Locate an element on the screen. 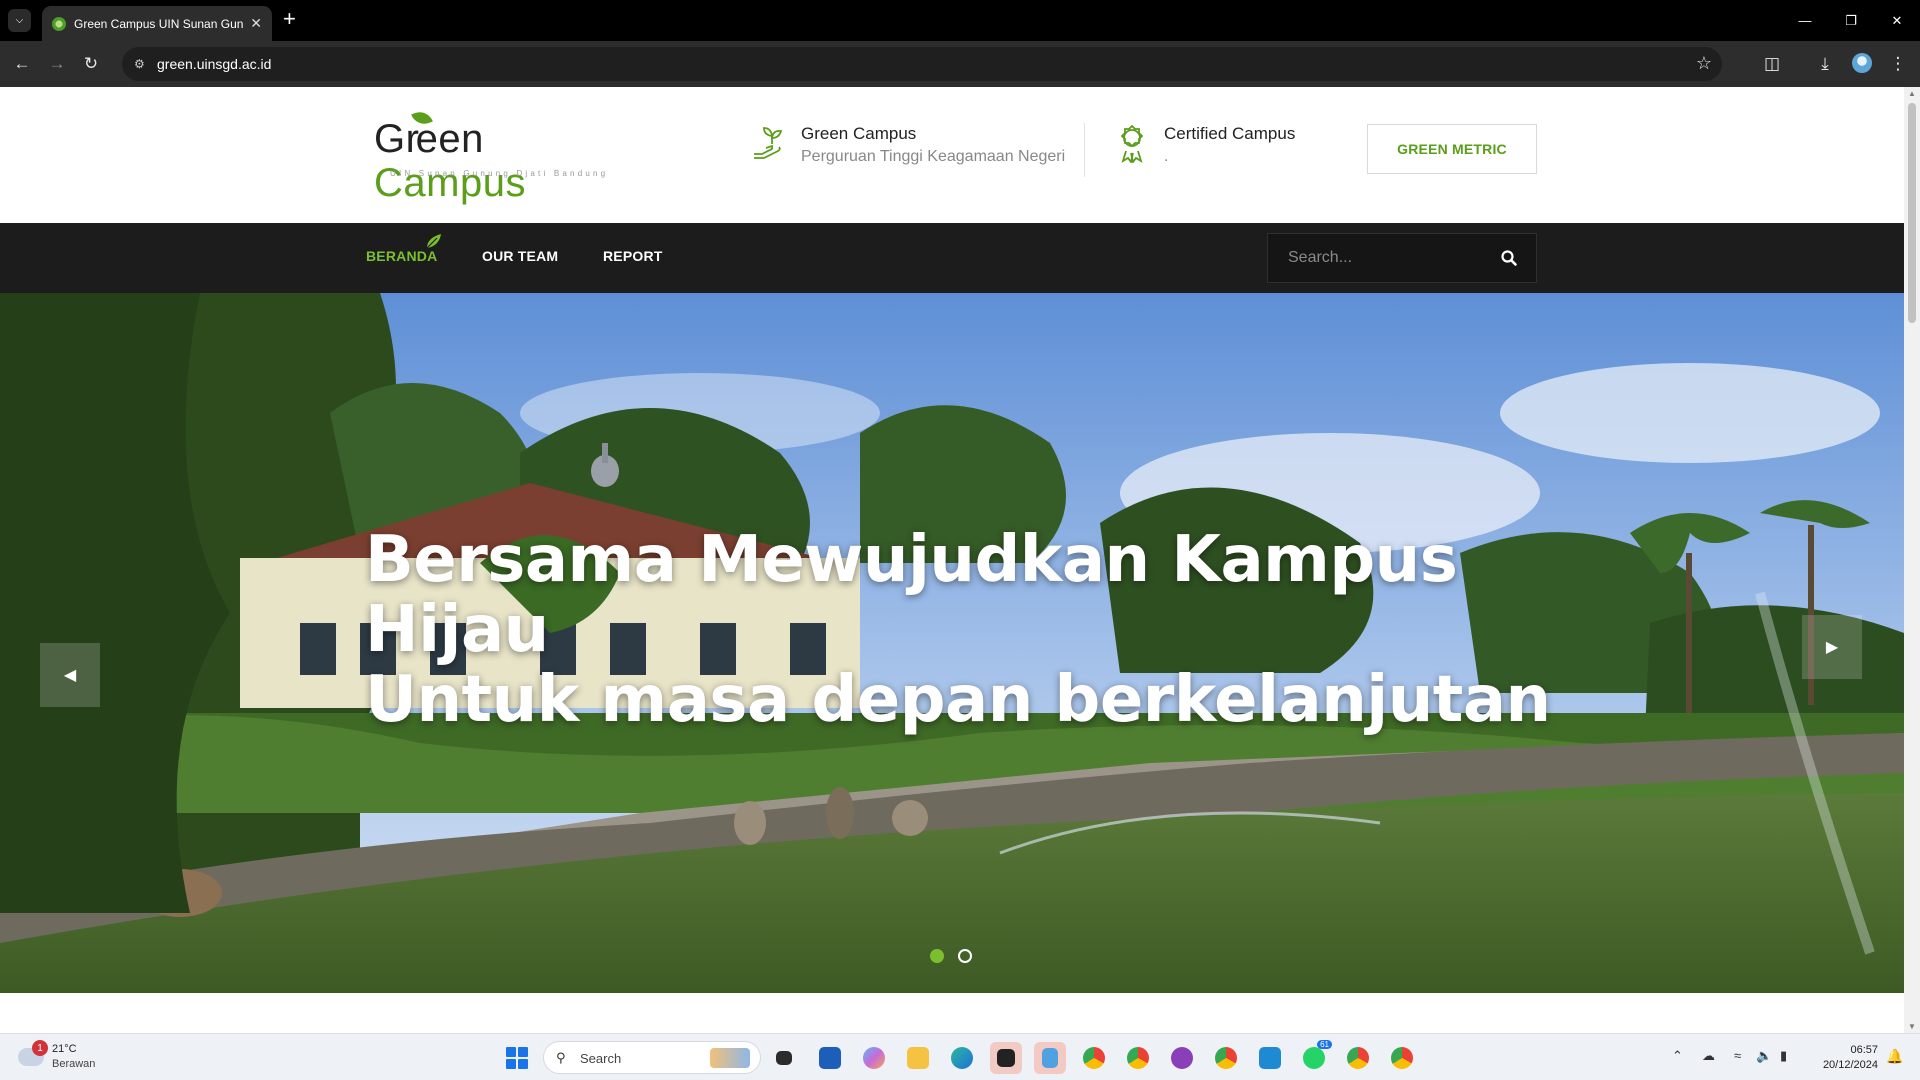 The image size is (1920, 1080). new-tab-button: + is located at coordinates (289, 19).